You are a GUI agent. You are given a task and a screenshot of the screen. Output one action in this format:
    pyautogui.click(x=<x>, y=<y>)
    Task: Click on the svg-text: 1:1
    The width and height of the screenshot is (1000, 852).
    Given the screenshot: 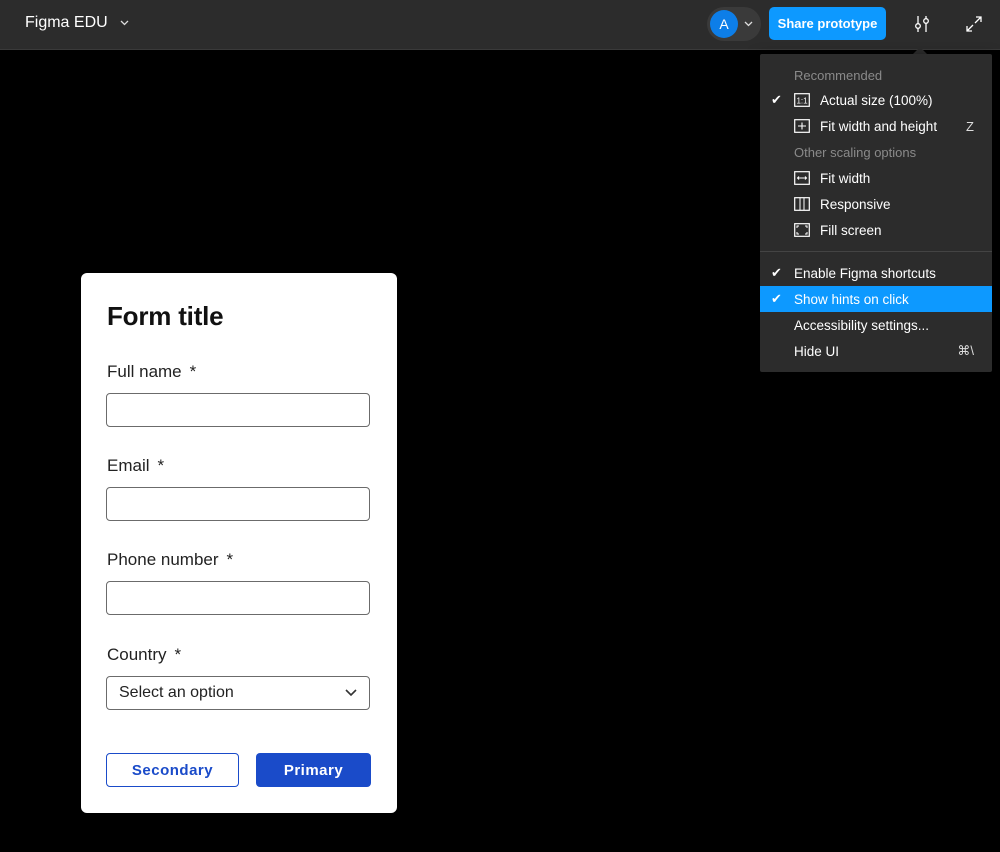 What is the action you would take?
    pyautogui.click(x=802, y=101)
    